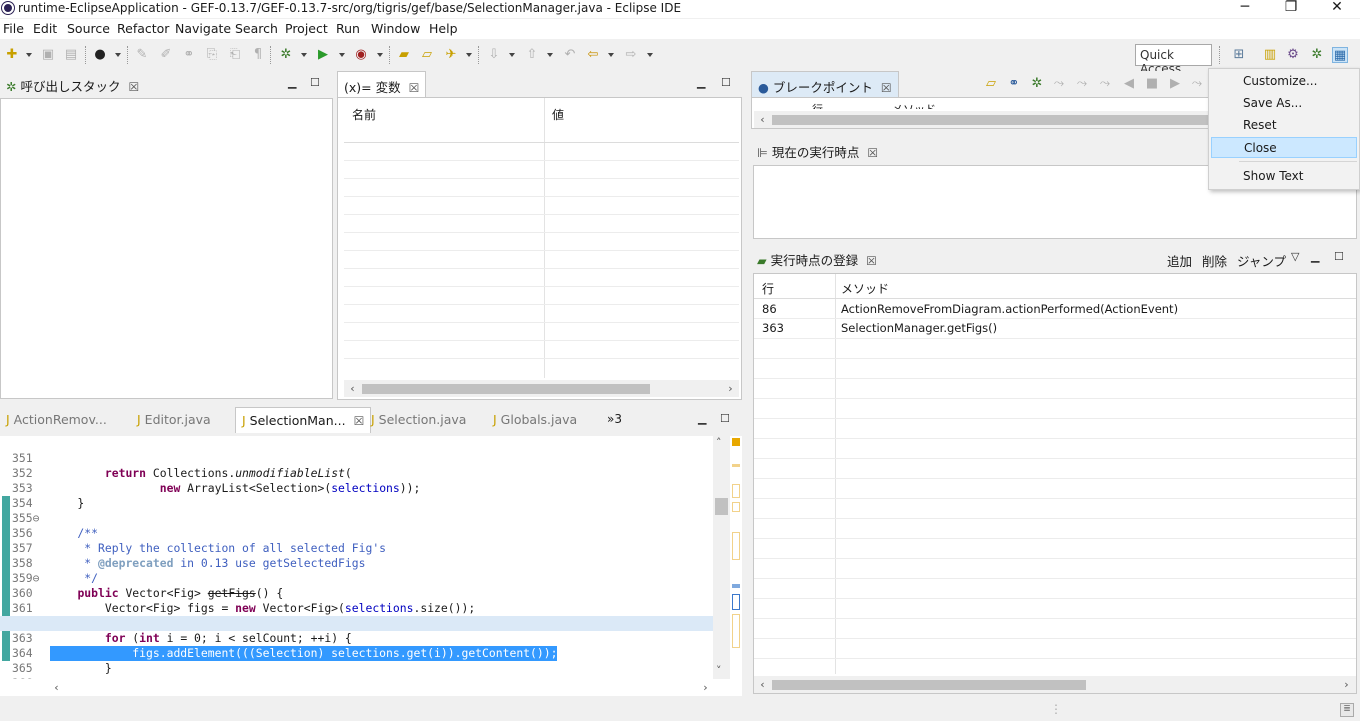 The image size is (1360, 721). Describe the element at coordinates (1152, 84) in the screenshot. I see `stop-icon: ■` at that location.